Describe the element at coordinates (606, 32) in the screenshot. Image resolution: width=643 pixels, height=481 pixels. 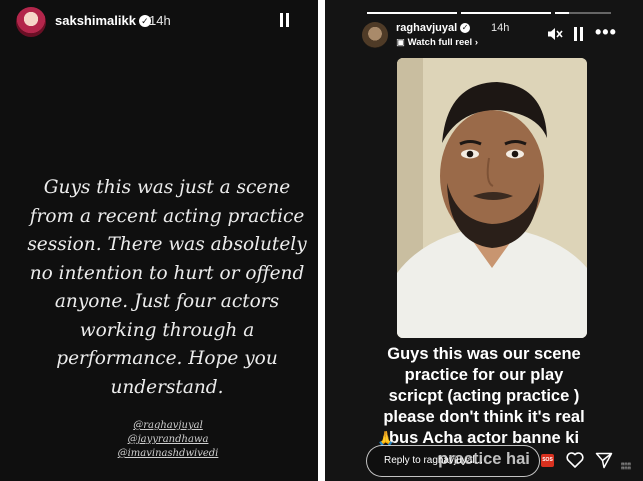
I see `more-options-icon: •••` at that location.